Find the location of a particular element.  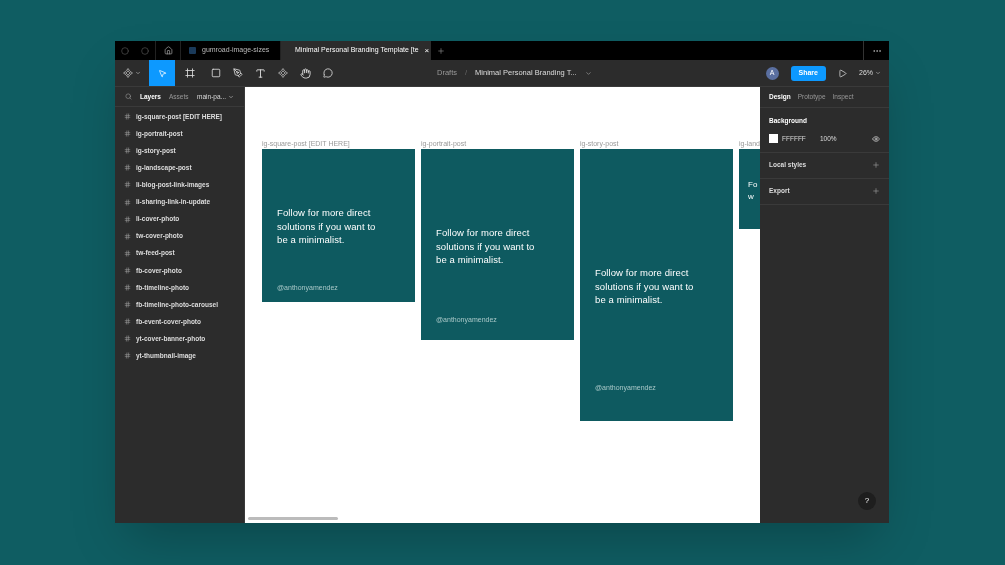

main-menu-icon is located at coordinates (128, 73).